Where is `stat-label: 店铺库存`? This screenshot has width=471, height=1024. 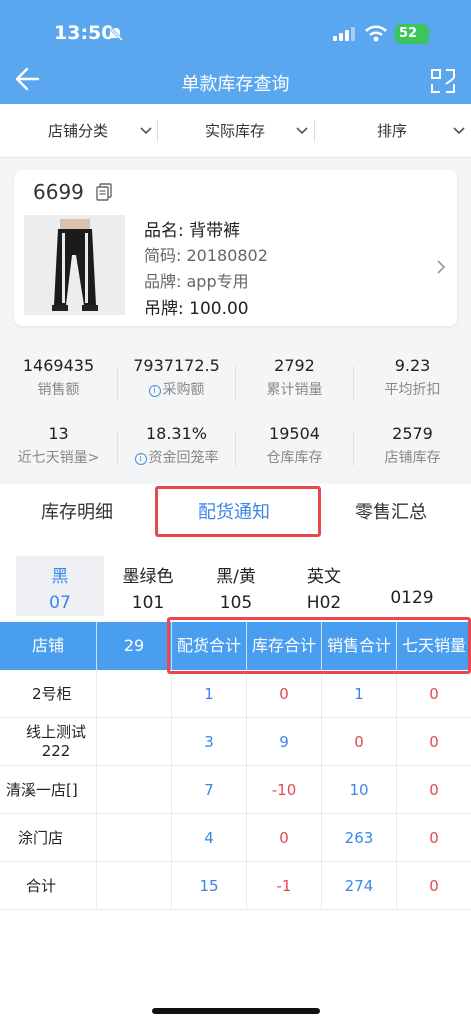
stat-label: 店铺库存 is located at coordinates (412, 458).